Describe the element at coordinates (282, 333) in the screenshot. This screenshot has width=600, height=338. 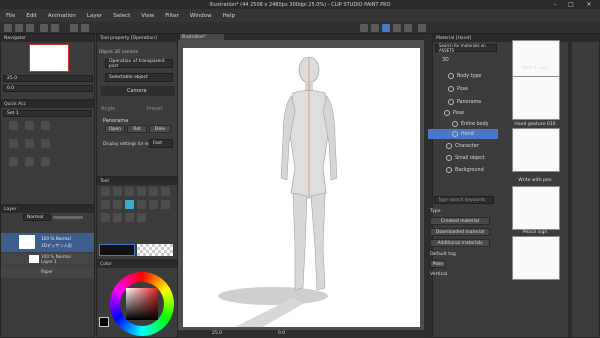
I see `coord-value: 0.0` at that location.